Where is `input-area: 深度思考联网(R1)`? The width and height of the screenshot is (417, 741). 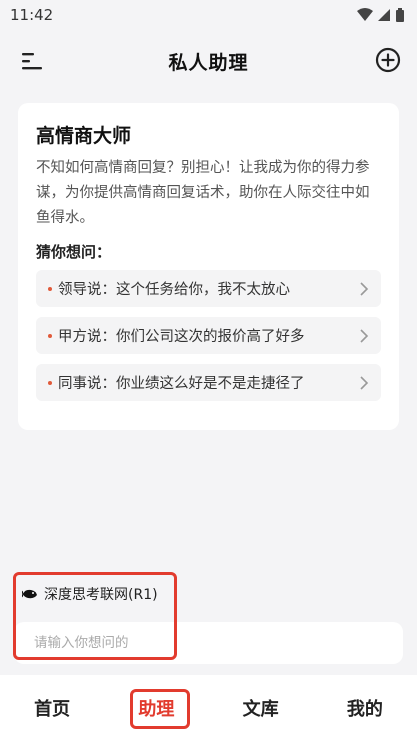 input-area: 深度思考联网(R1) is located at coordinates (208, 619).